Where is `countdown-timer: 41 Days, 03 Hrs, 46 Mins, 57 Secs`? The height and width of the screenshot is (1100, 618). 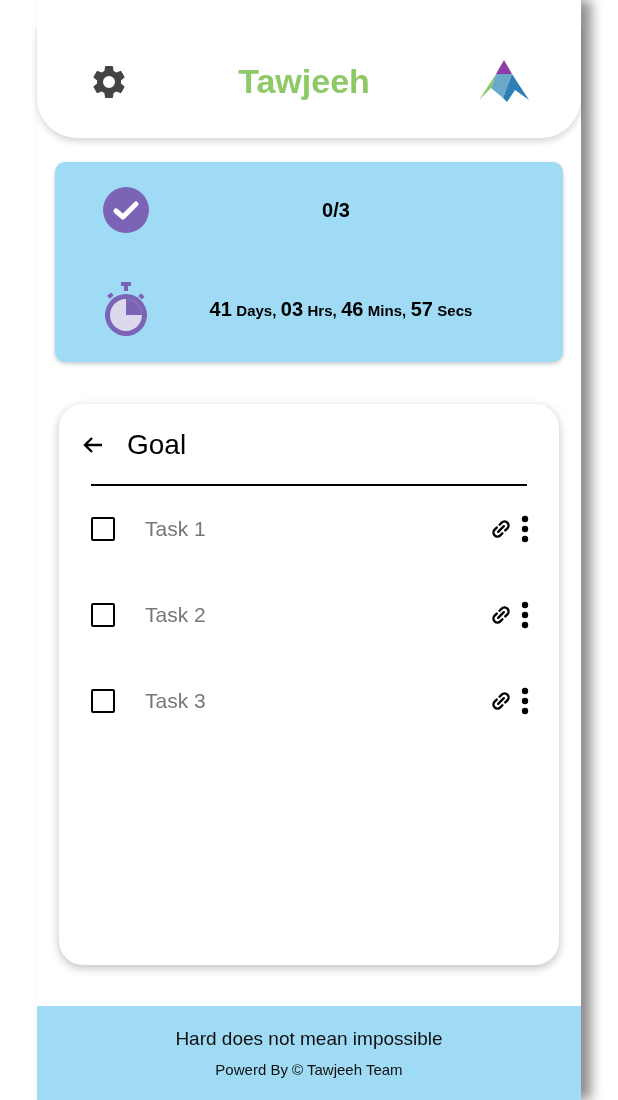 countdown-timer: 41 Days, 03 Hrs, 46 Mins, 57 Secs is located at coordinates (341, 309).